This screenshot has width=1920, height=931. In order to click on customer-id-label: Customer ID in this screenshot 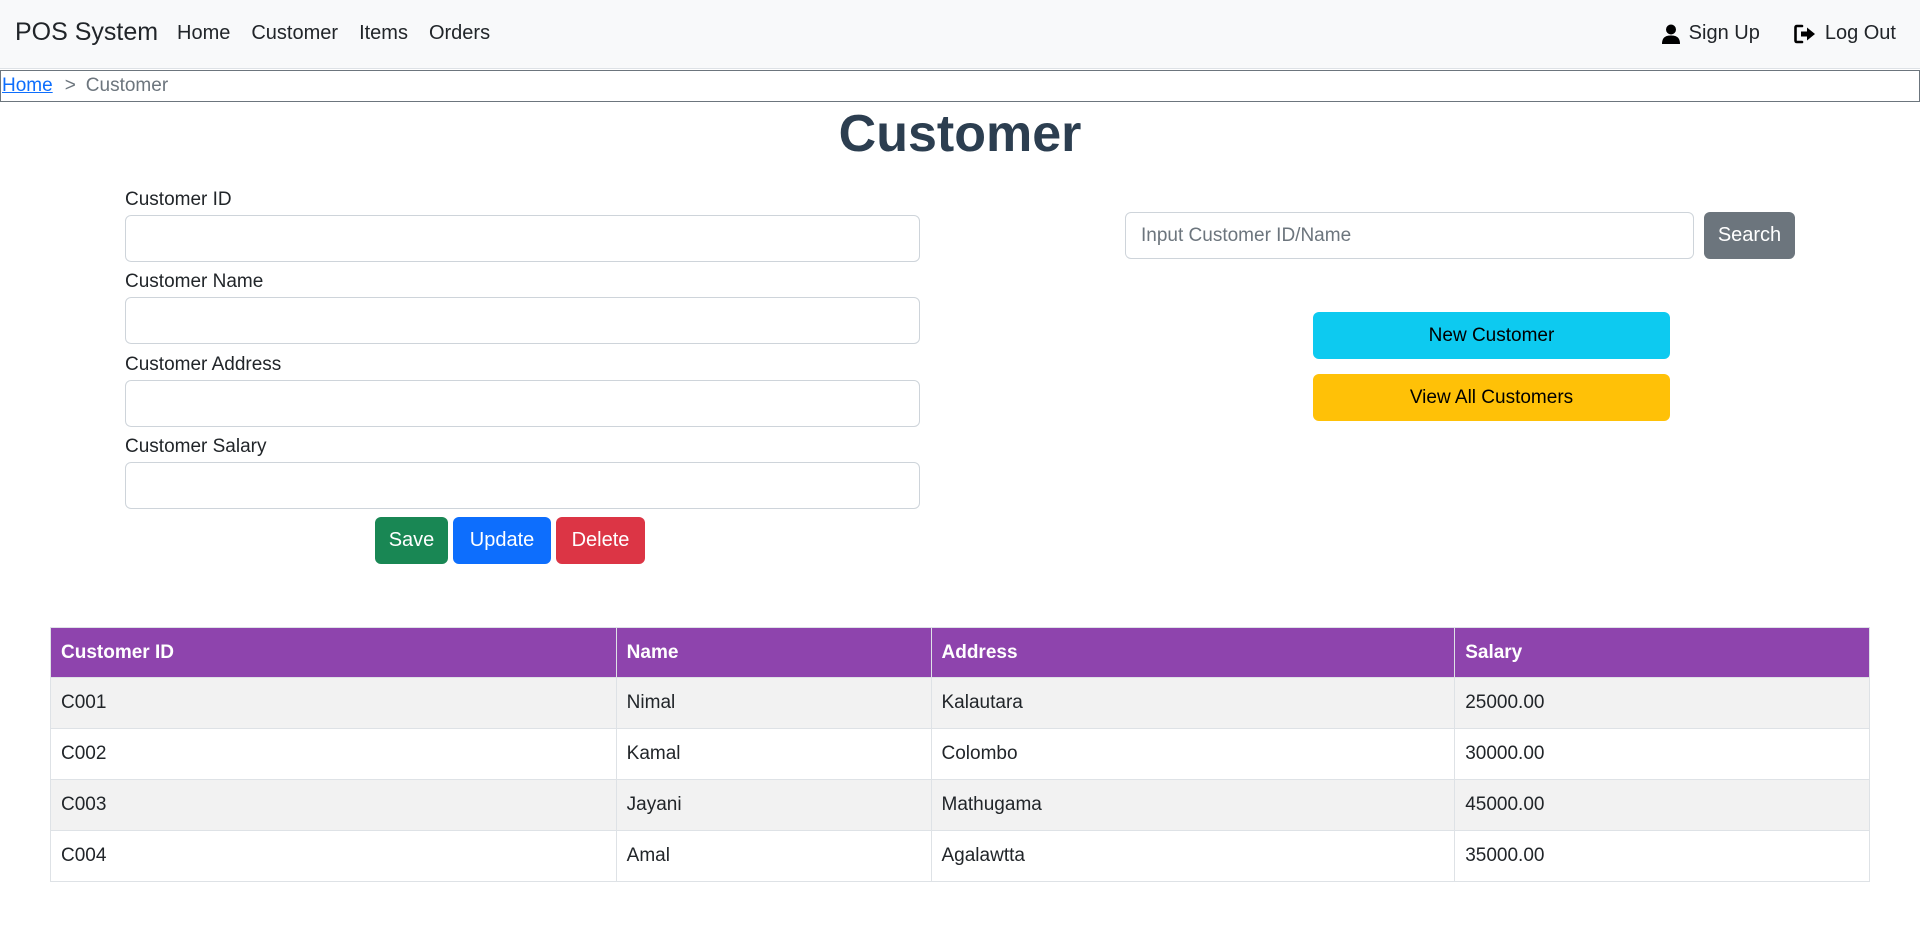, I will do `click(178, 199)`.